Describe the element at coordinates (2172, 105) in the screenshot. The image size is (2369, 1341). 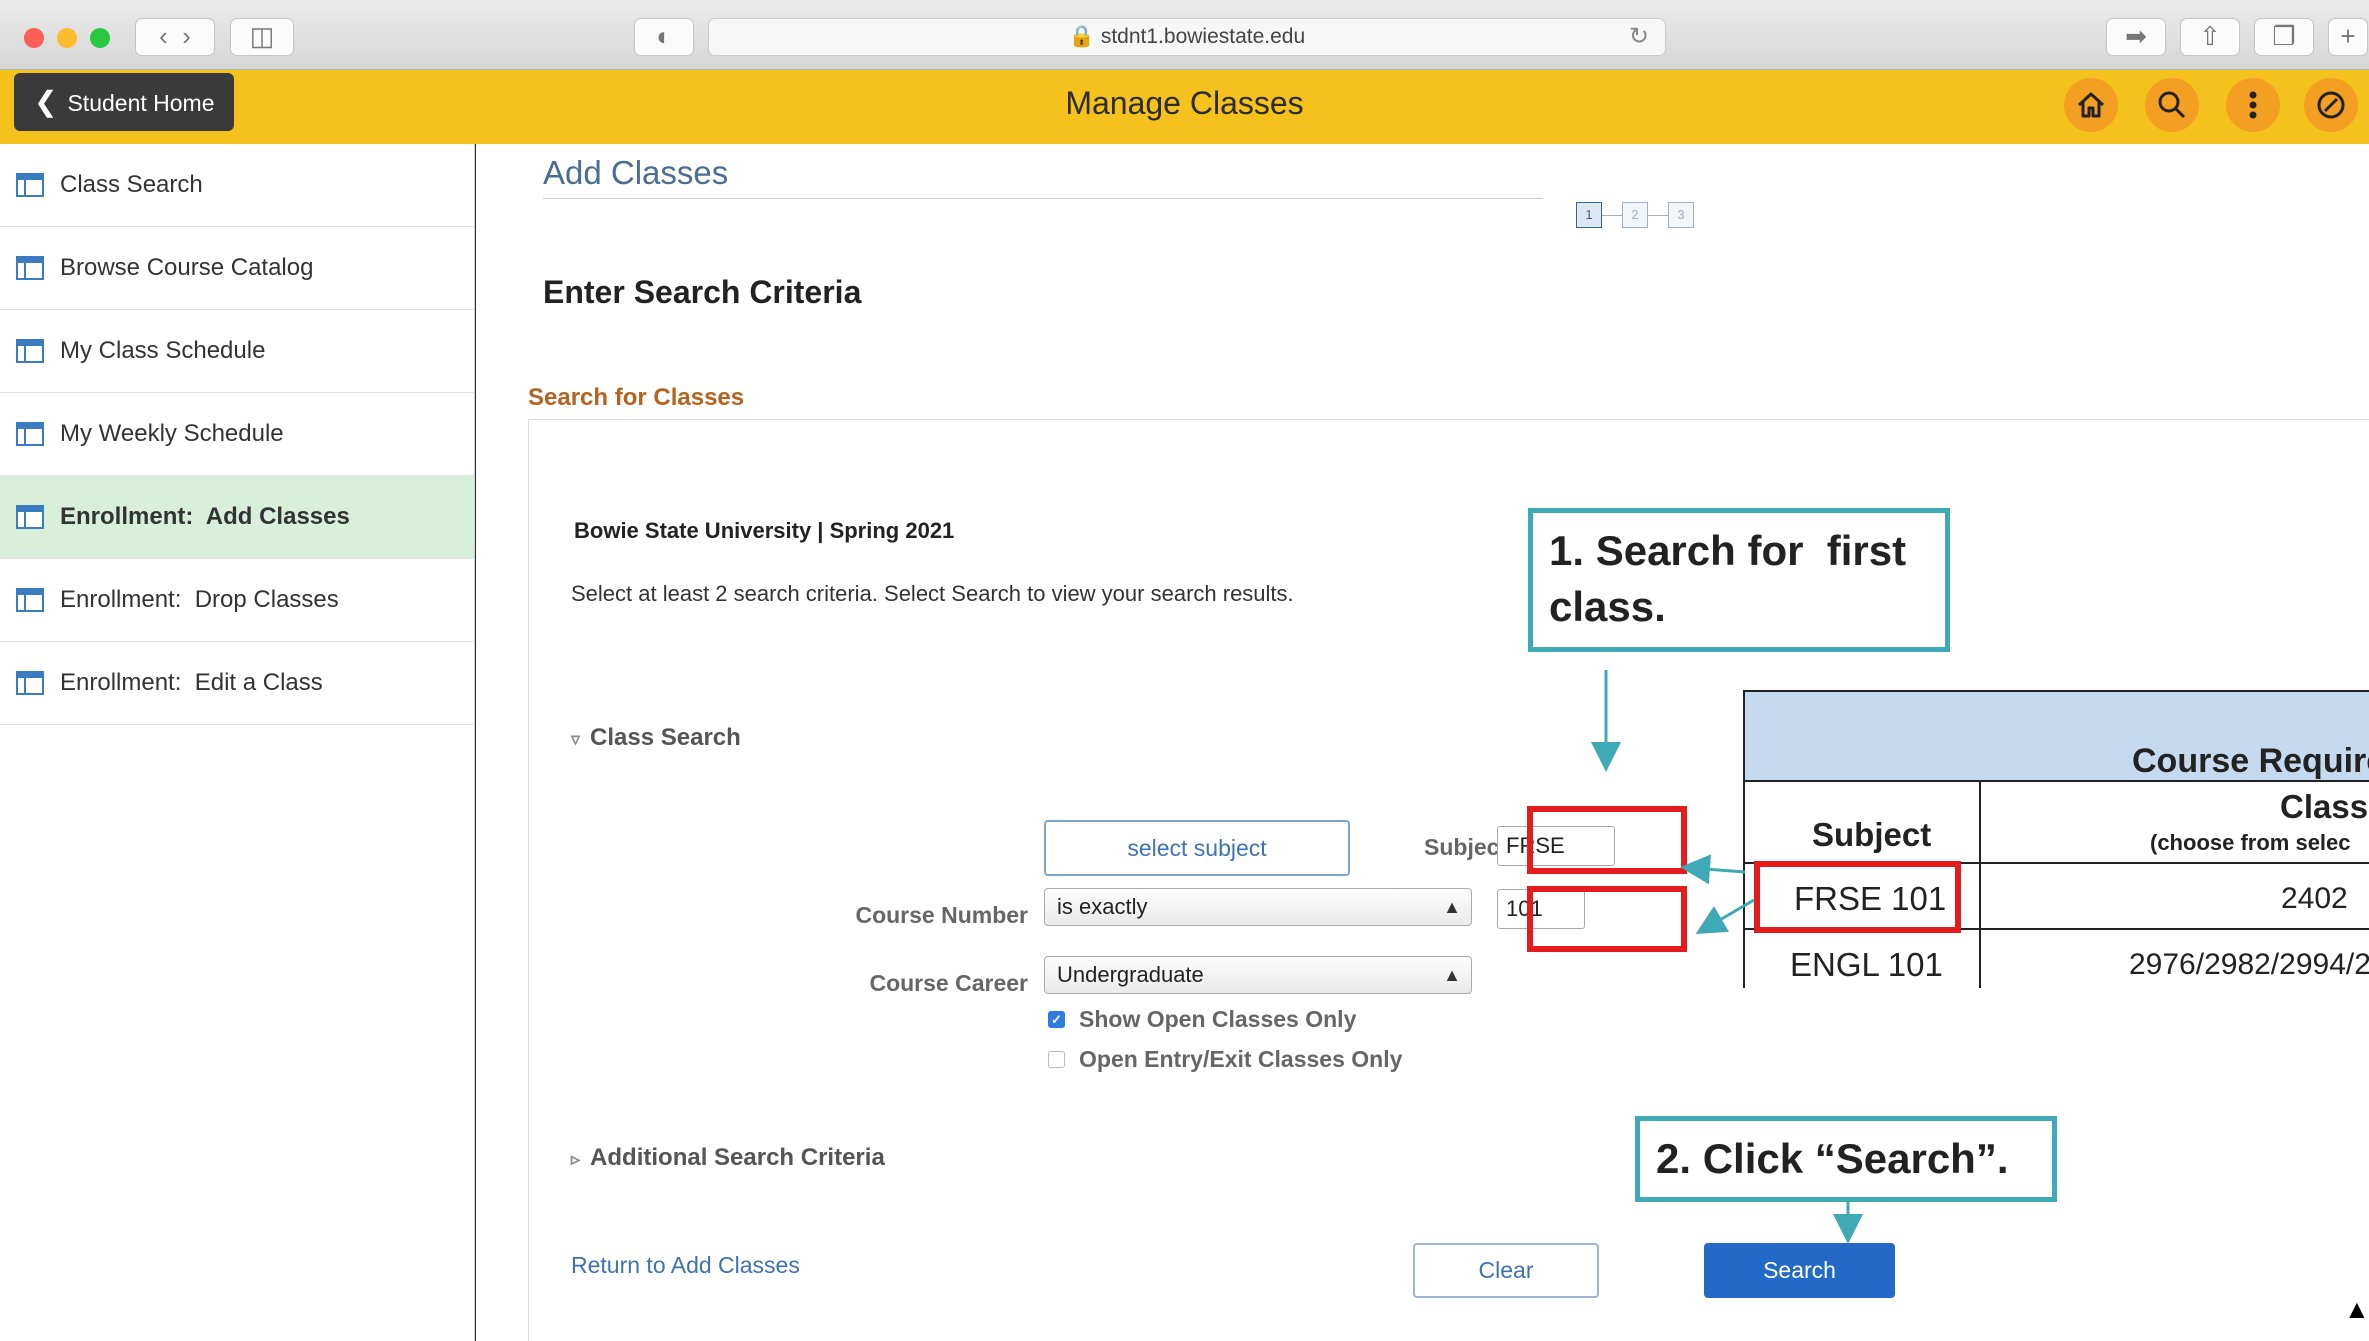
I see `search-icon` at that location.